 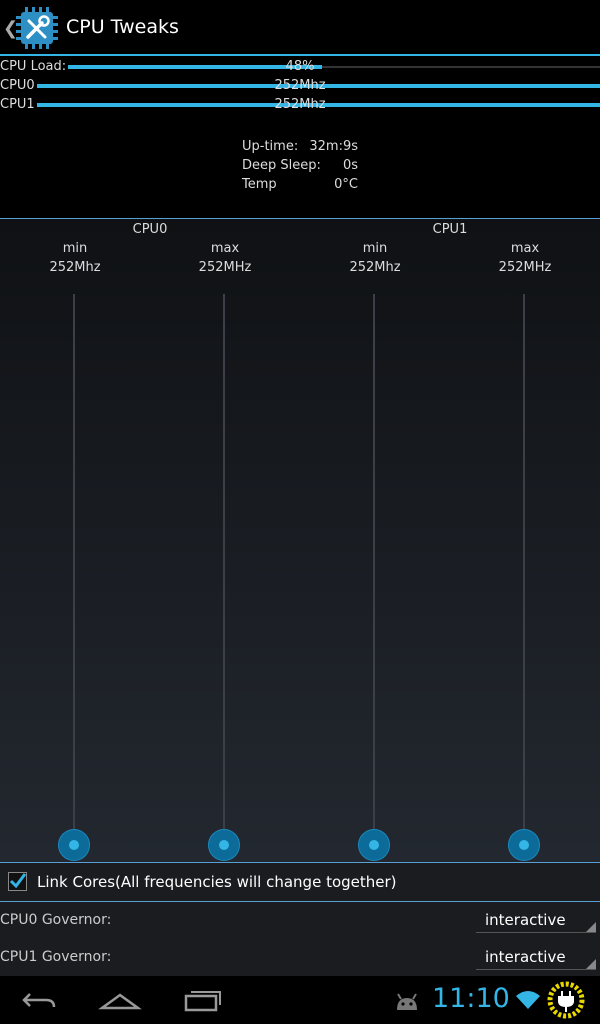 I want to click on status-clock: 11:10, so click(x=471, y=998).